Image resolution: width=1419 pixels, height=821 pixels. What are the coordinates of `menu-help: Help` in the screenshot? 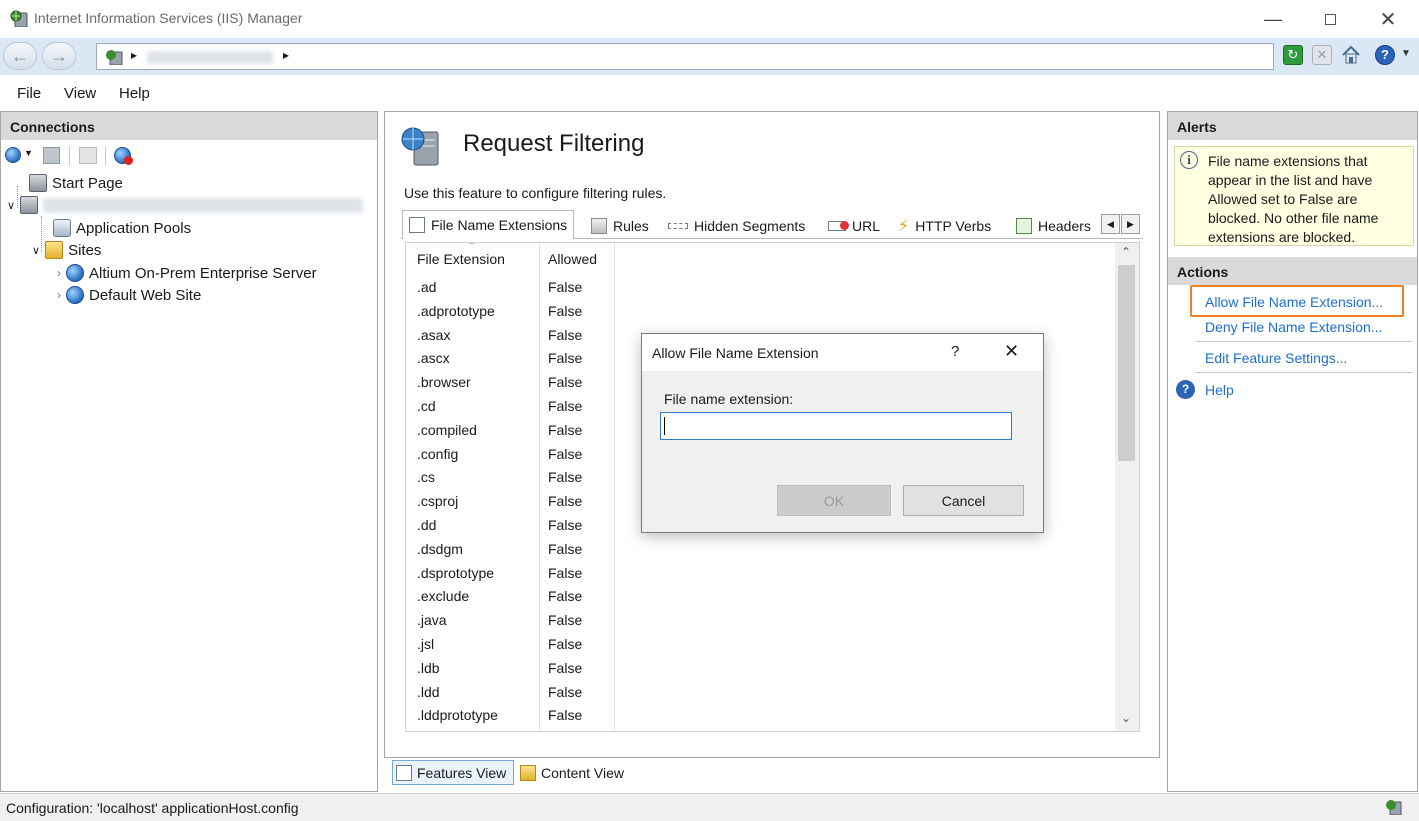 It's located at (134, 93).